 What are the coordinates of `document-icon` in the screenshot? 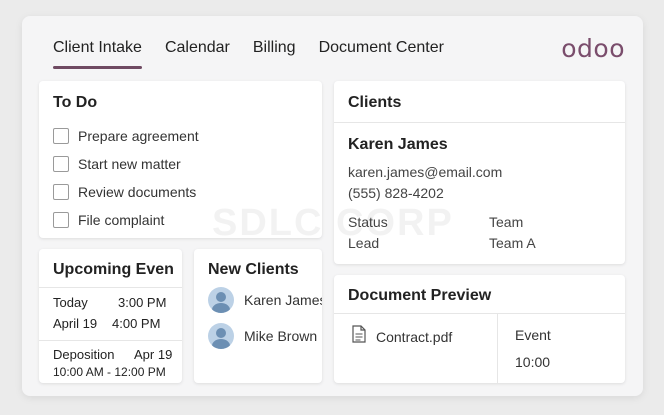 It's located at (359, 336).